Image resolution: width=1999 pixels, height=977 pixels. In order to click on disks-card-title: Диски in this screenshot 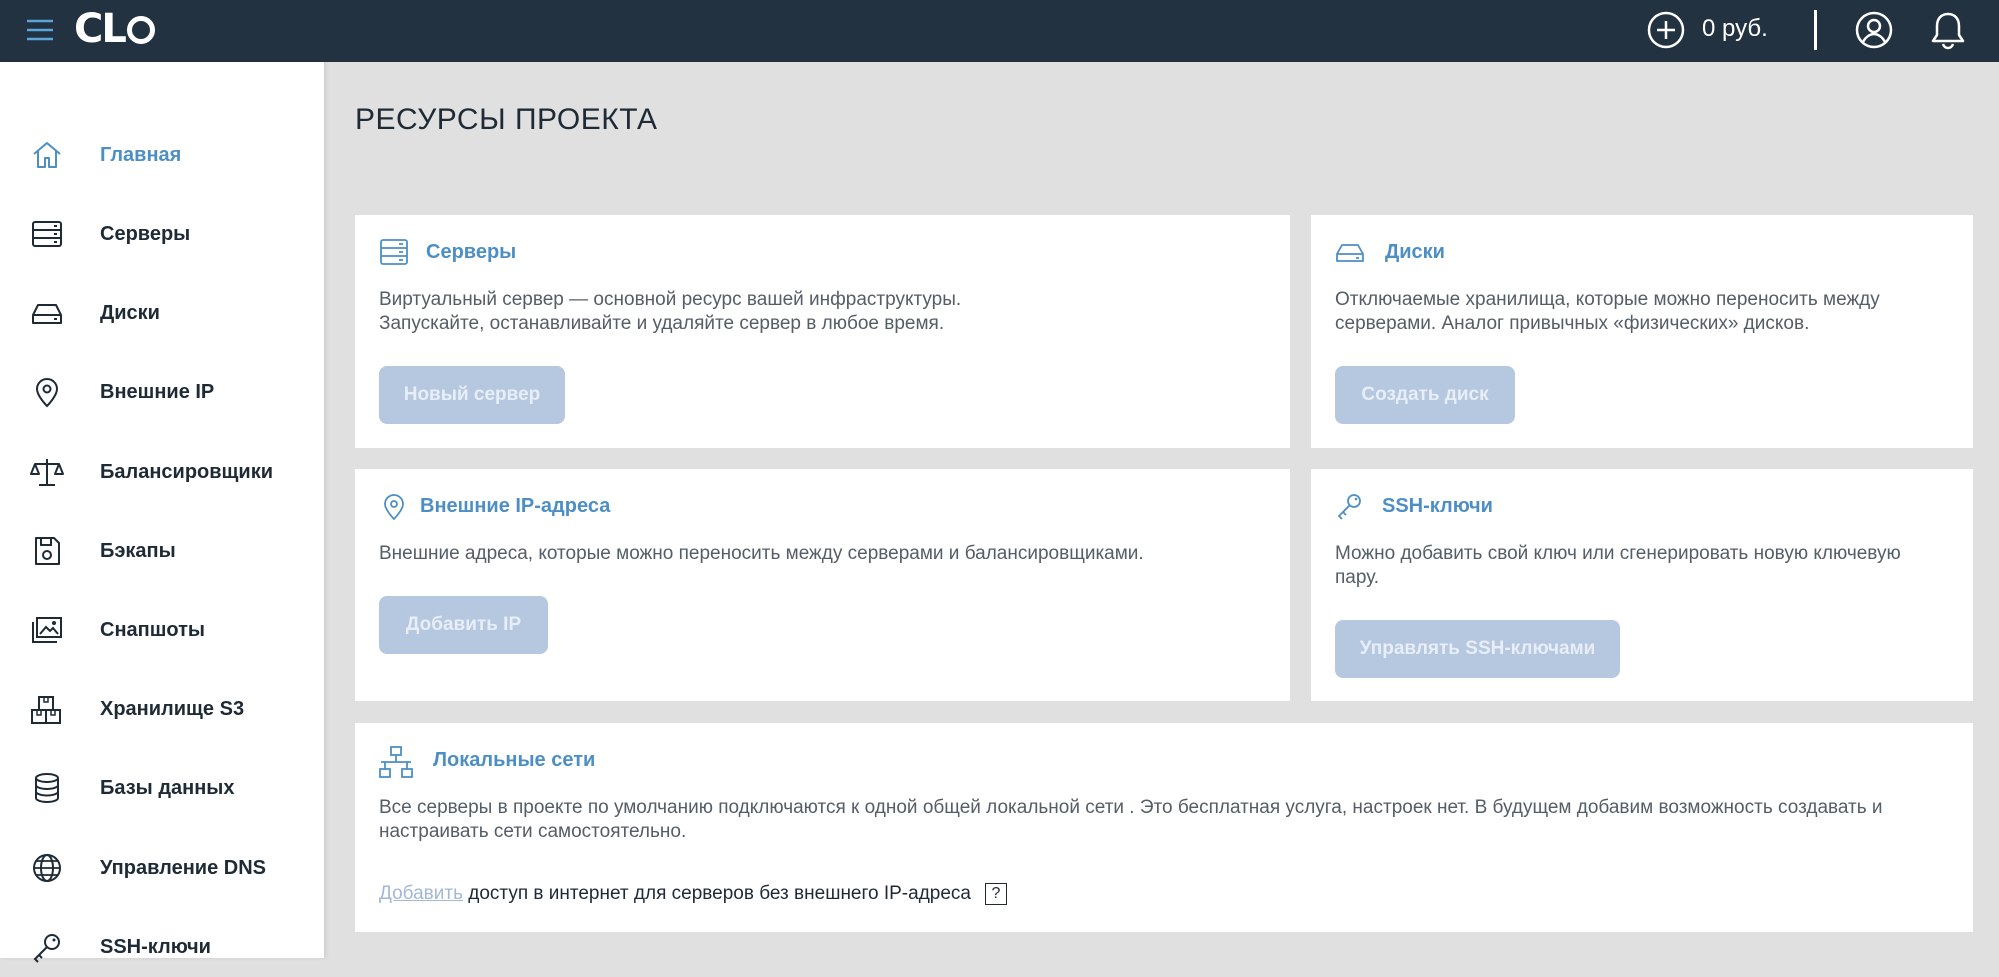, I will do `click(1415, 252)`.